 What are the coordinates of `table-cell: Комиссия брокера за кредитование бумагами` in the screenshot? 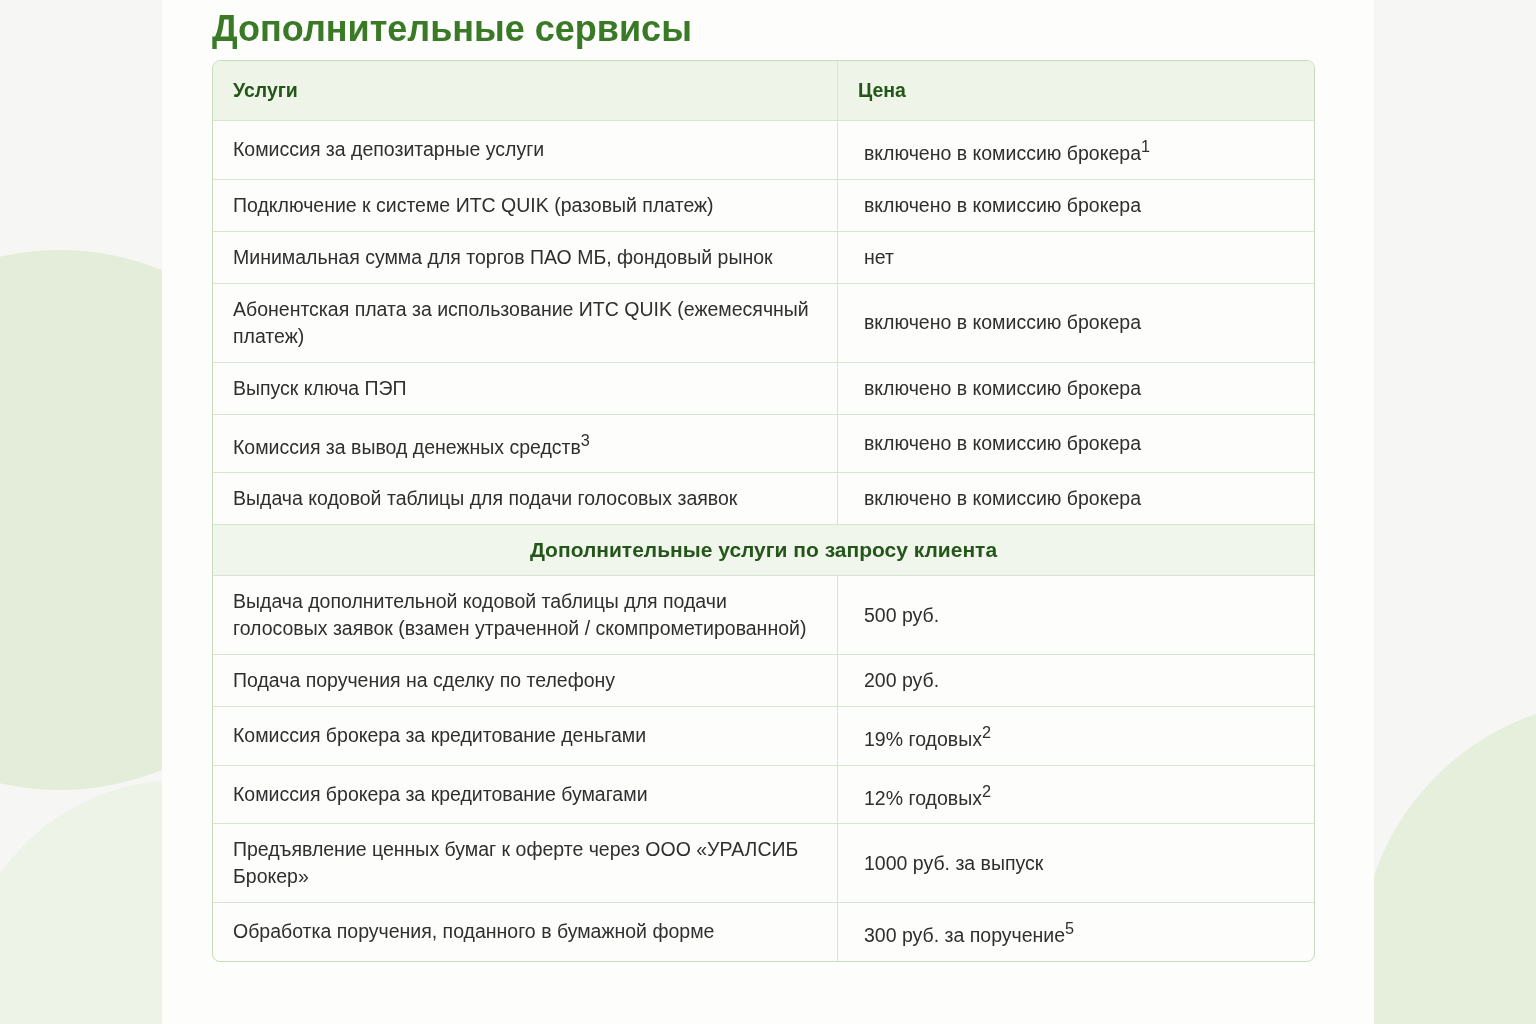 It's located at (525, 794).